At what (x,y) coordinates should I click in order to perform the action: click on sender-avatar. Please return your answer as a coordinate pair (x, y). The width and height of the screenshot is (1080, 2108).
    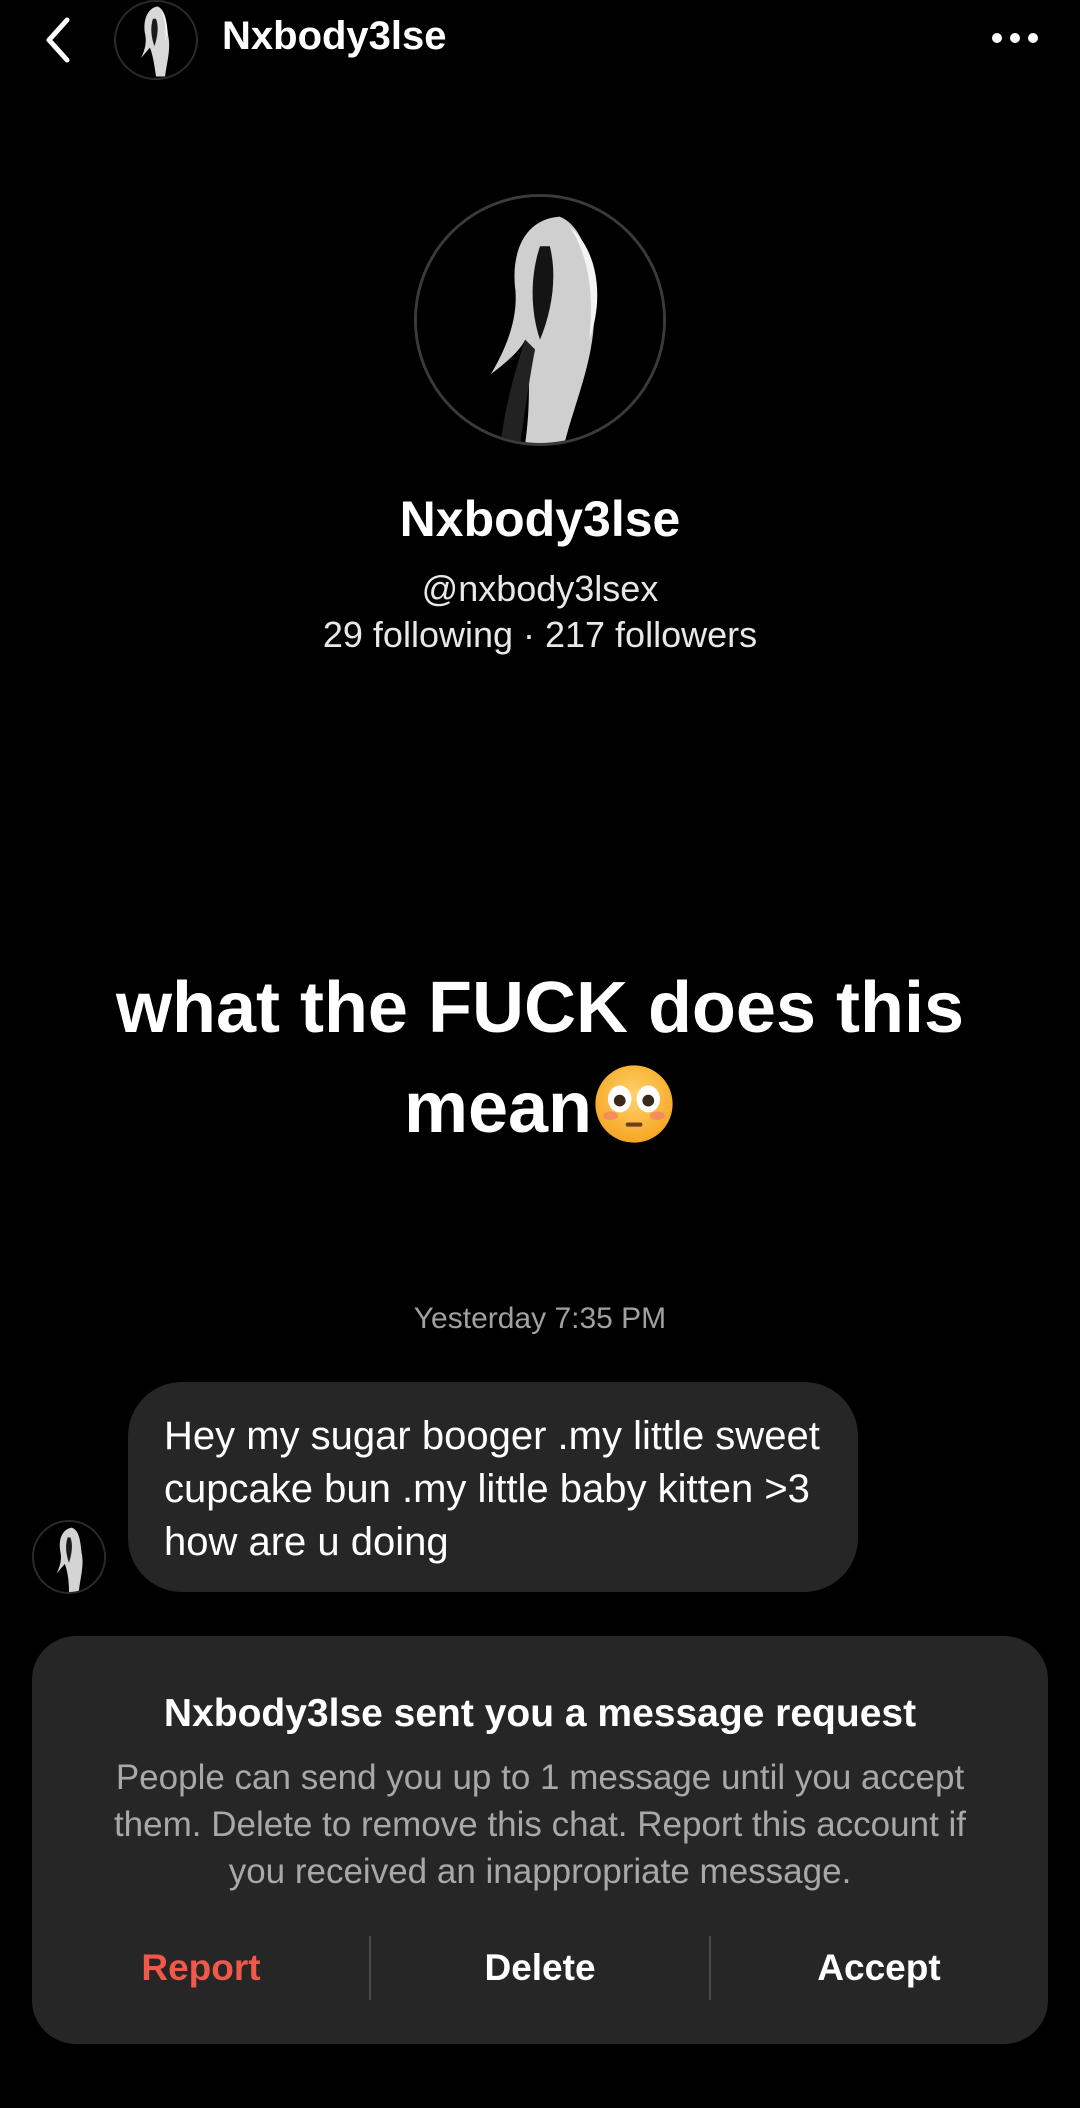
    Looking at the image, I should click on (69, 1557).